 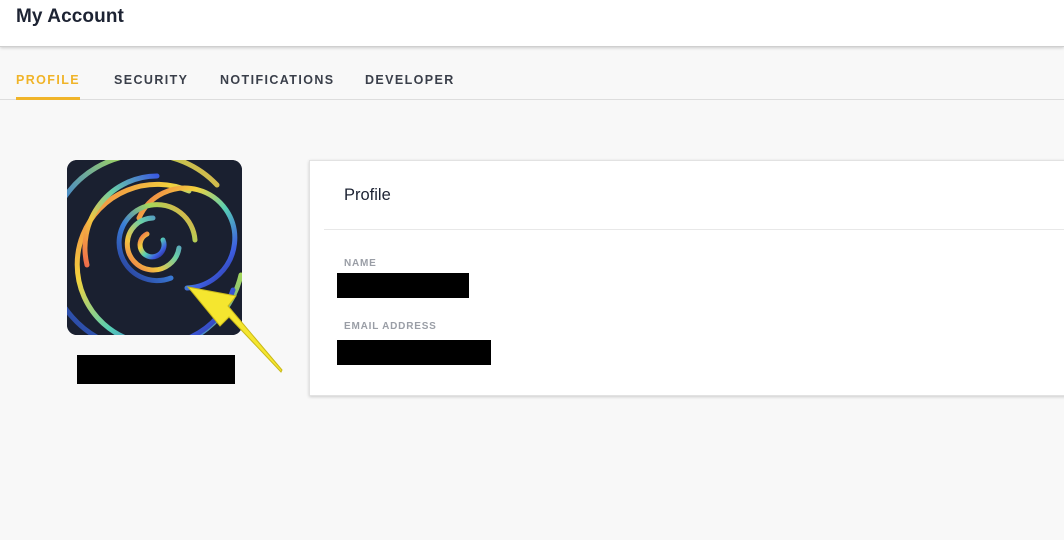 I want to click on page-title: My Account, so click(x=70, y=16).